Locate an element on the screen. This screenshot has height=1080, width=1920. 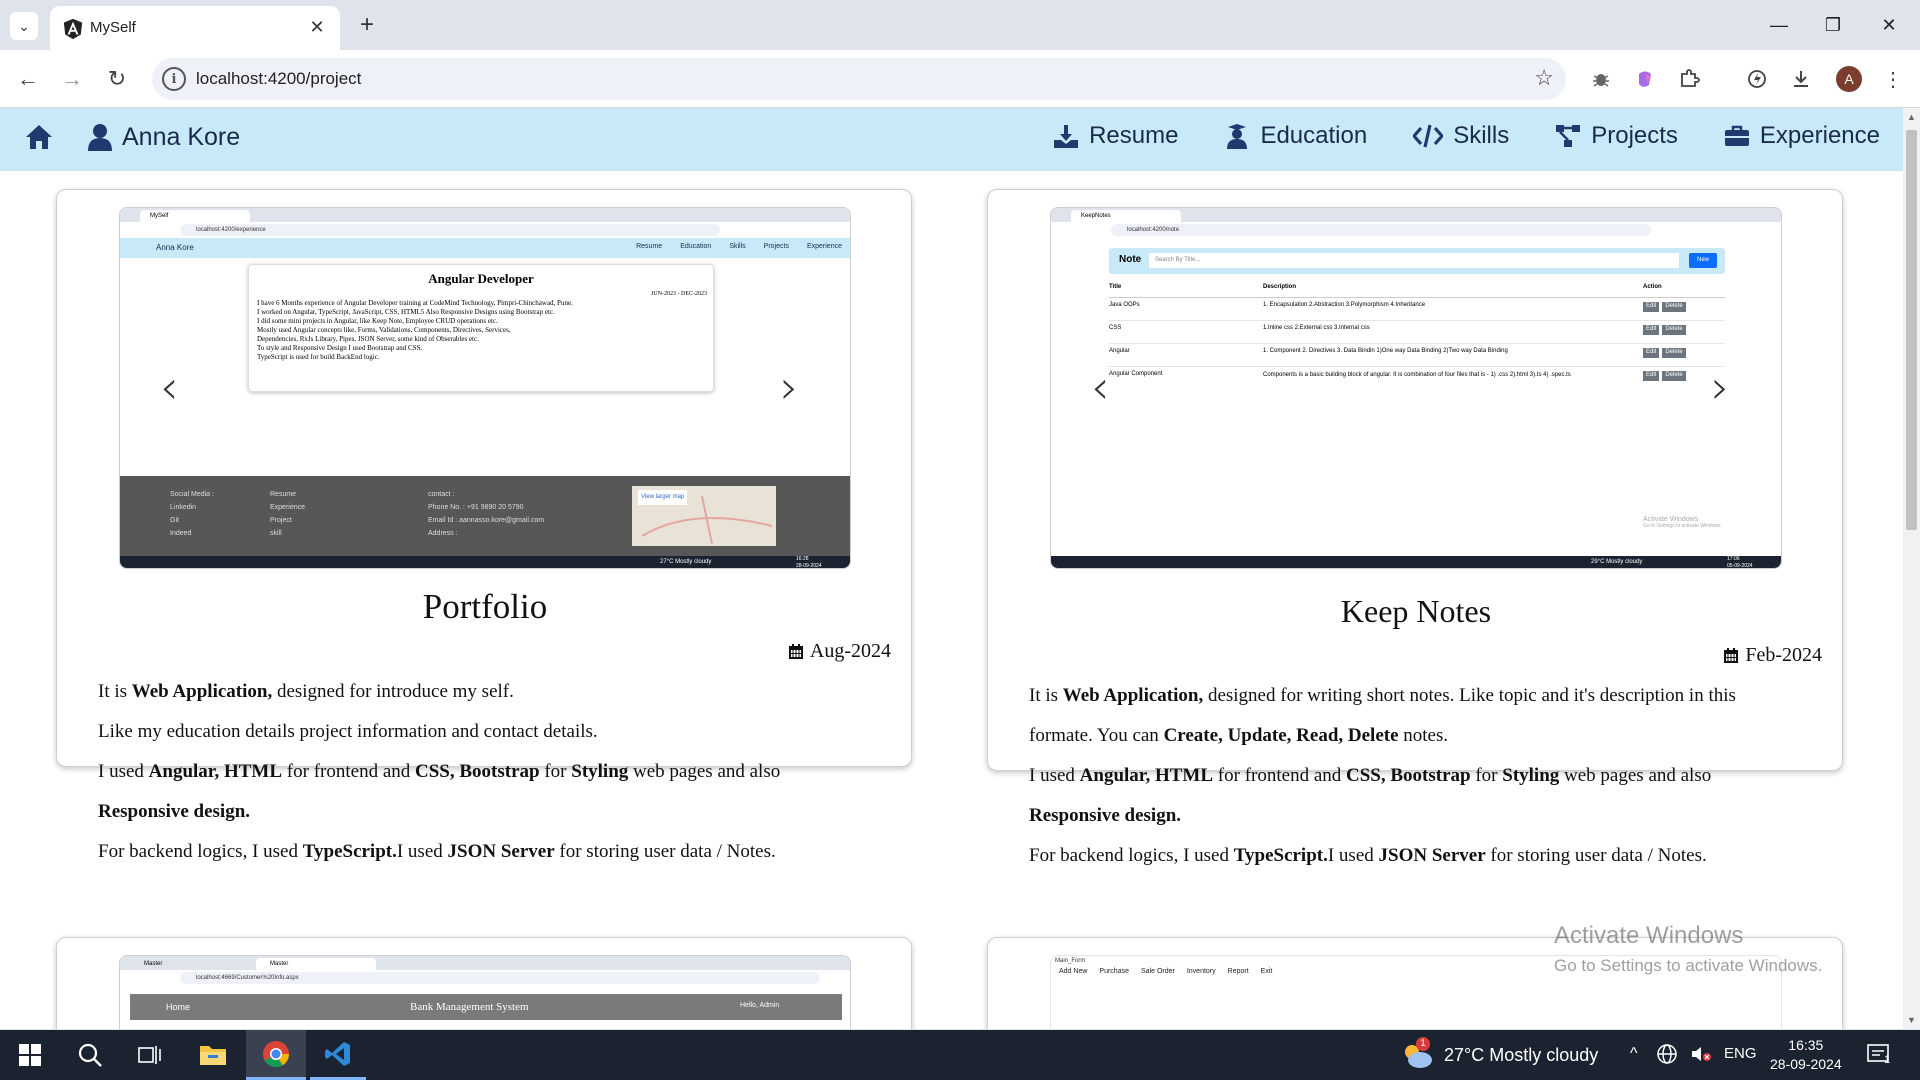
chrome-menu-icon: ⋮ is located at coordinates (1893, 79).